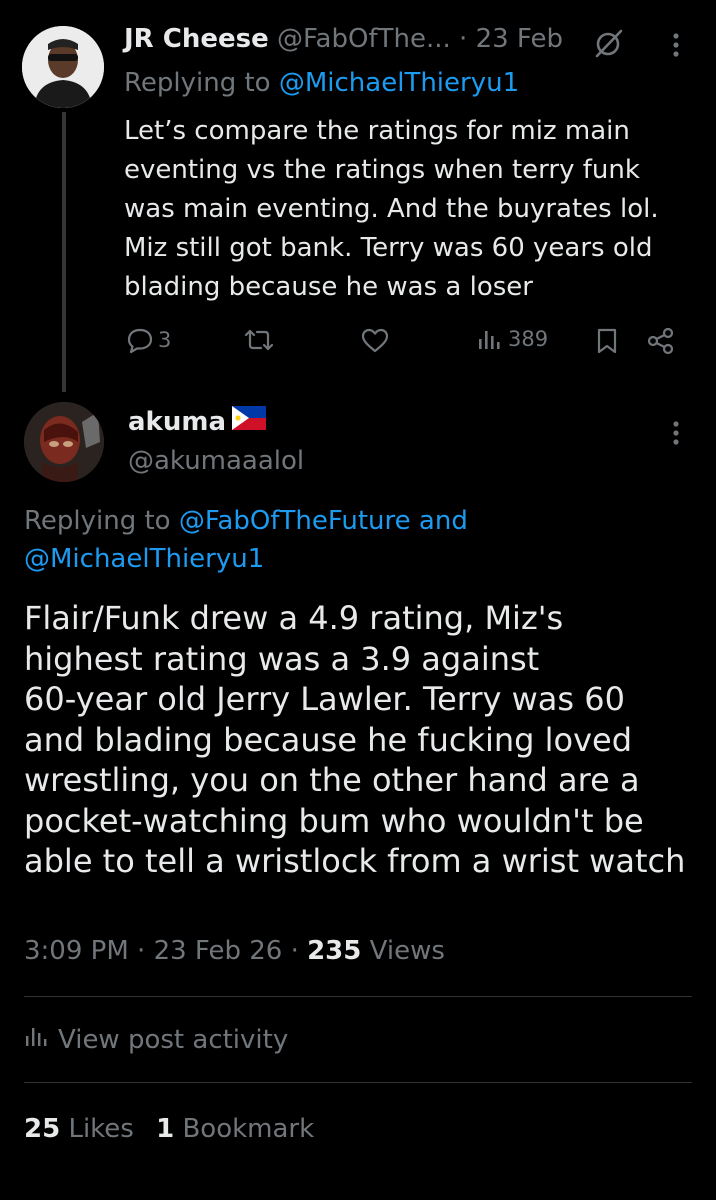 The image size is (716, 1200). I want to click on repost-icon, so click(259, 340).